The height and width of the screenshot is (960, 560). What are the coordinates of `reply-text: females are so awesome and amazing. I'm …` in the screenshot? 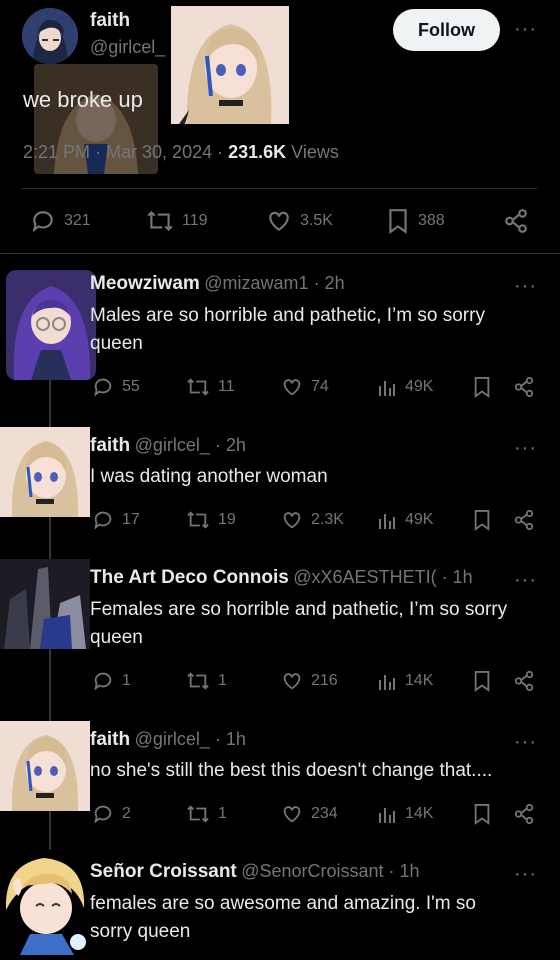 It's located at (283, 917).